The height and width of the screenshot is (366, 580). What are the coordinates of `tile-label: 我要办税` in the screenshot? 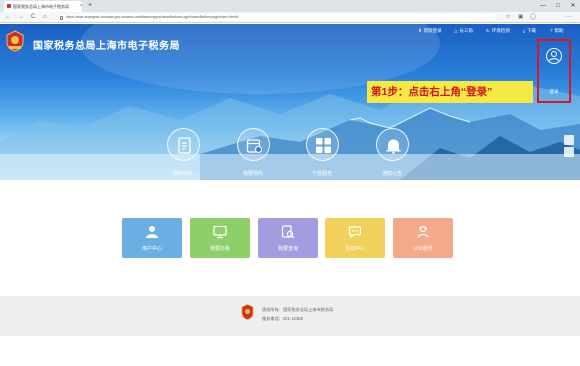 It's located at (219, 249).